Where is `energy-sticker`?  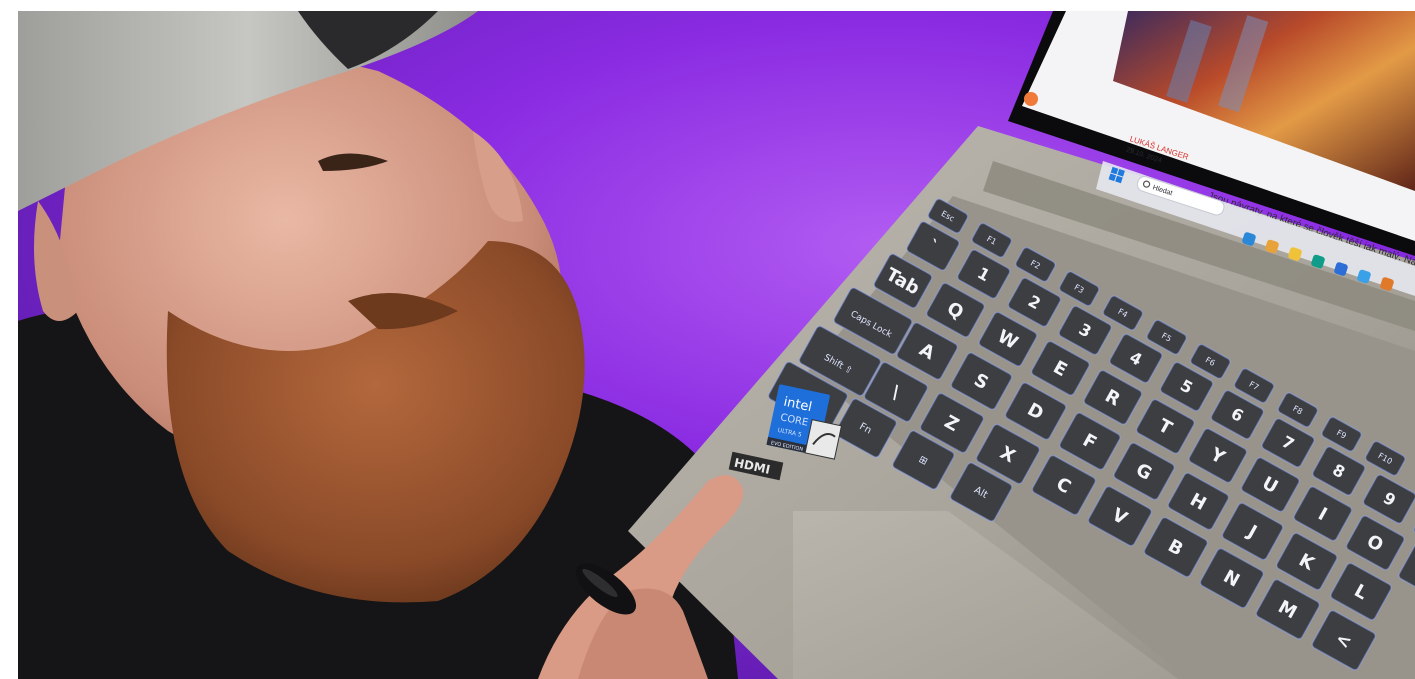
energy-sticker is located at coordinates (823, 439).